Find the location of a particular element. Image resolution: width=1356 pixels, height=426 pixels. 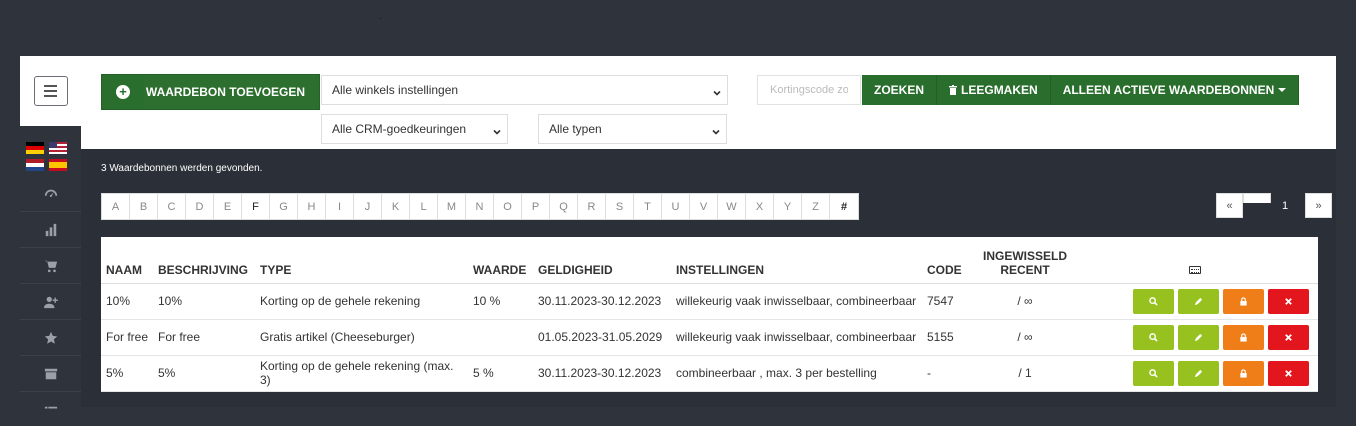

alphabet-letter: Y is located at coordinates (788, 206).